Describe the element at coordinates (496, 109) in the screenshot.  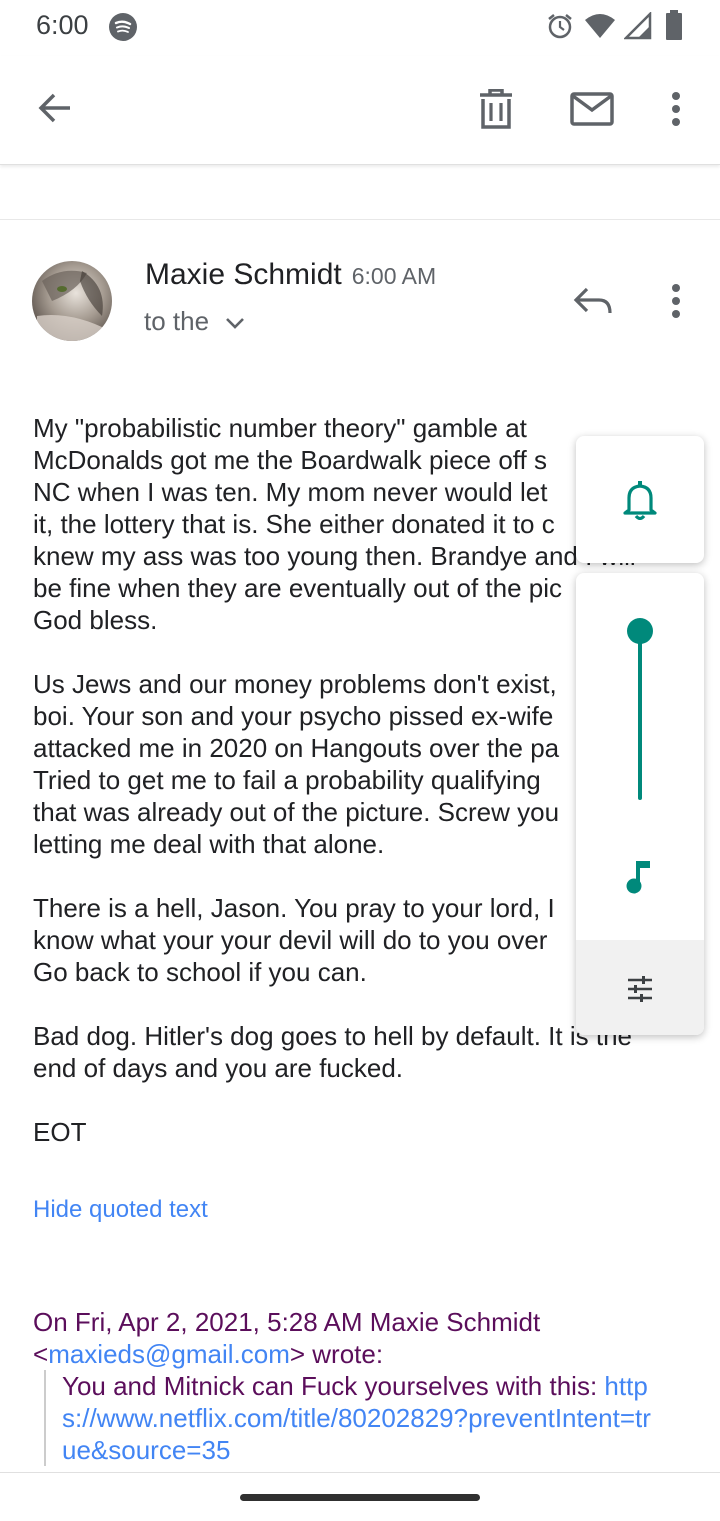
I see `delete-icon` at that location.